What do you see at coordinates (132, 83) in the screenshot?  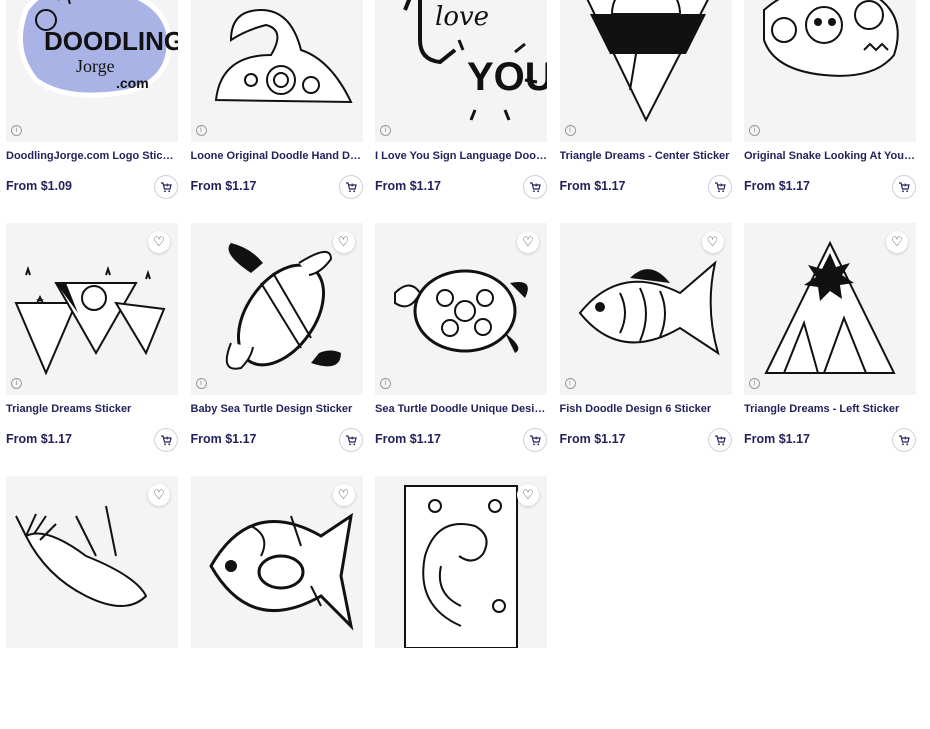 I see `logo-line3: .com` at bounding box center [132, 83].